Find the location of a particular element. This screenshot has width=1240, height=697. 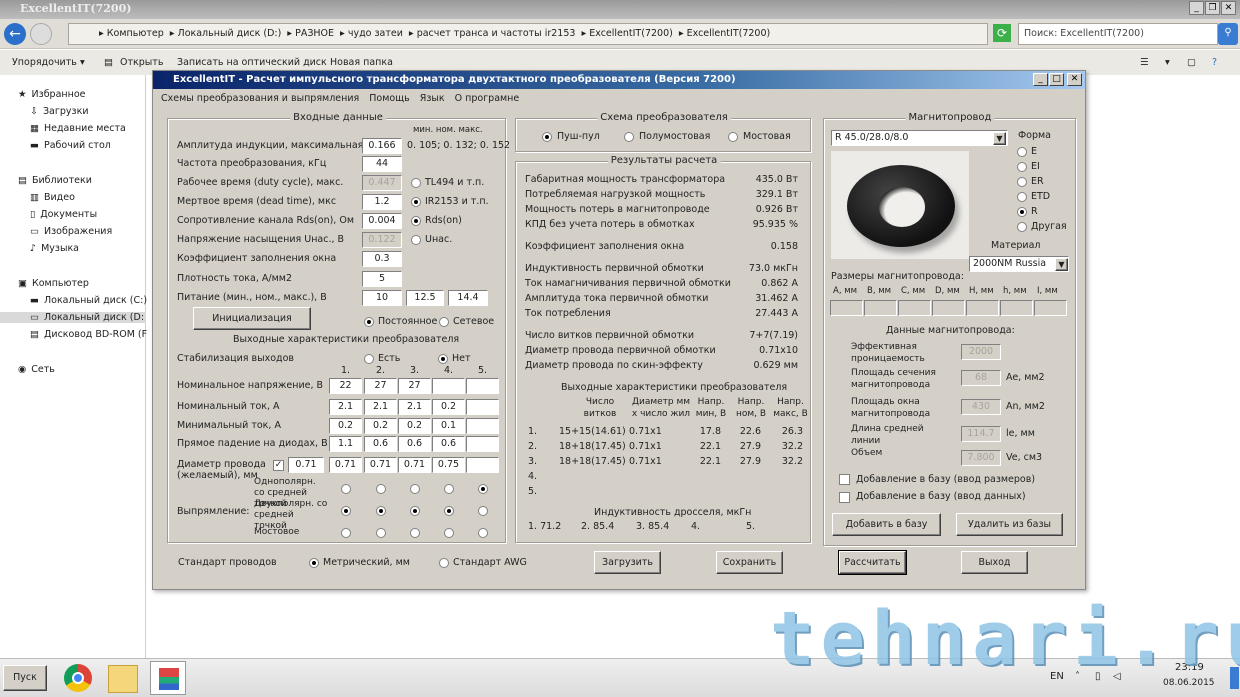

restore-button: ❐ is located at coordinates (1212, 8).